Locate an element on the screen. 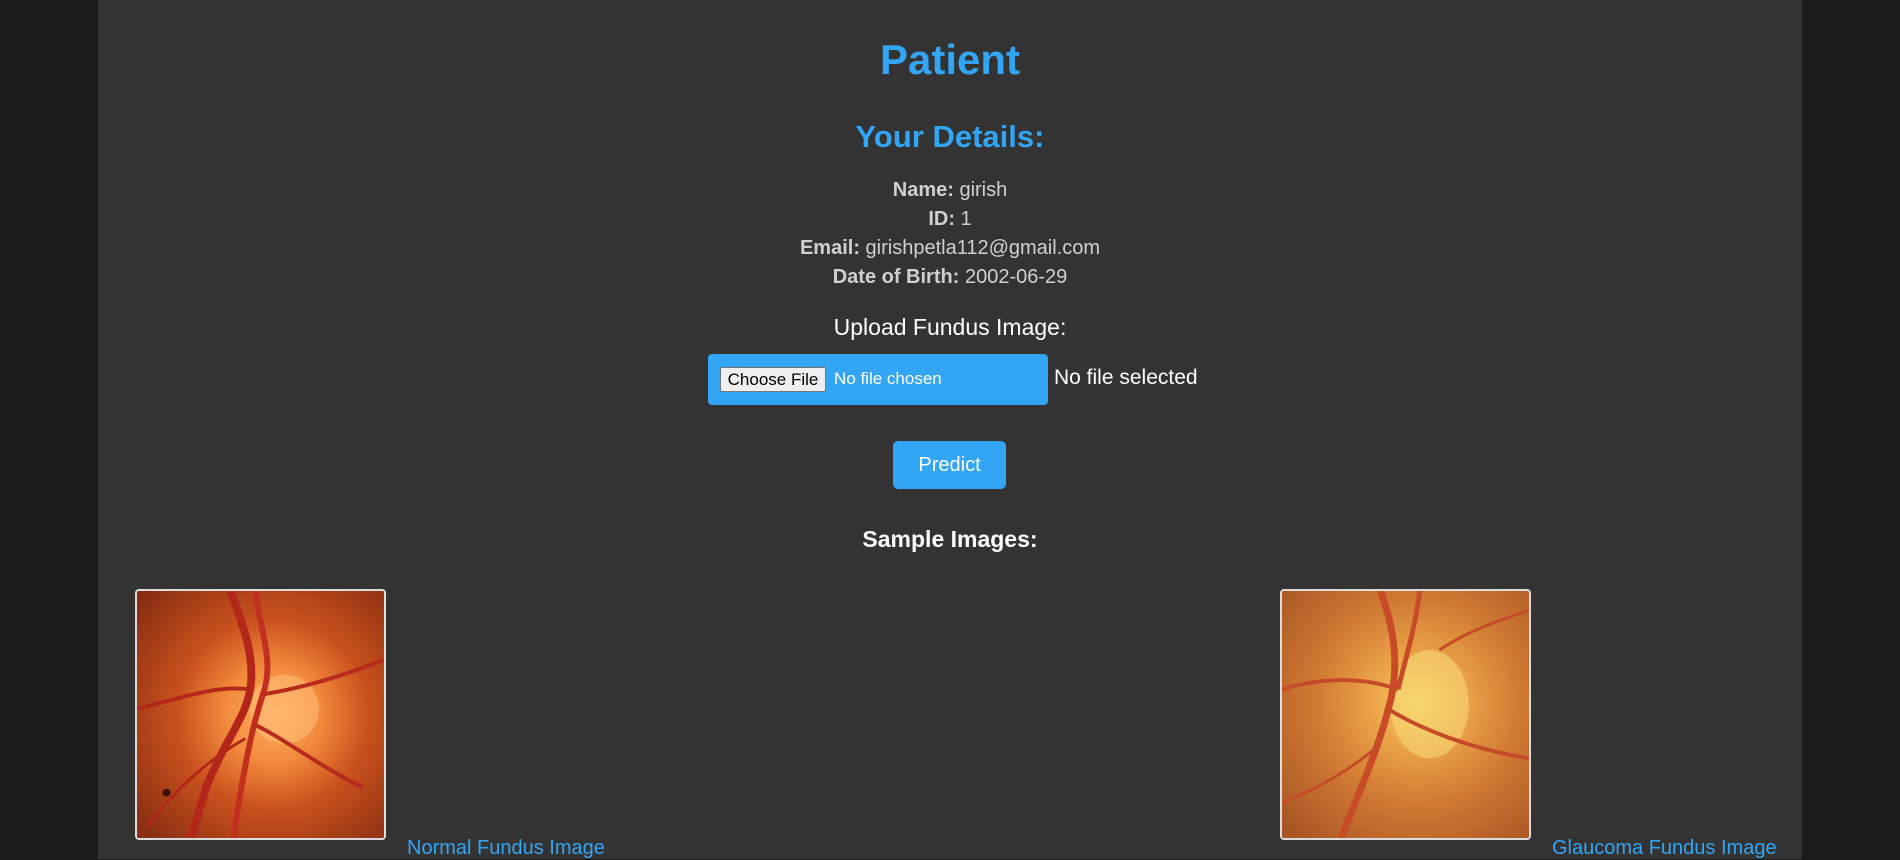  detail-dob: Date of Birth: 2002-06-29 is located at coordinates (950, 277).